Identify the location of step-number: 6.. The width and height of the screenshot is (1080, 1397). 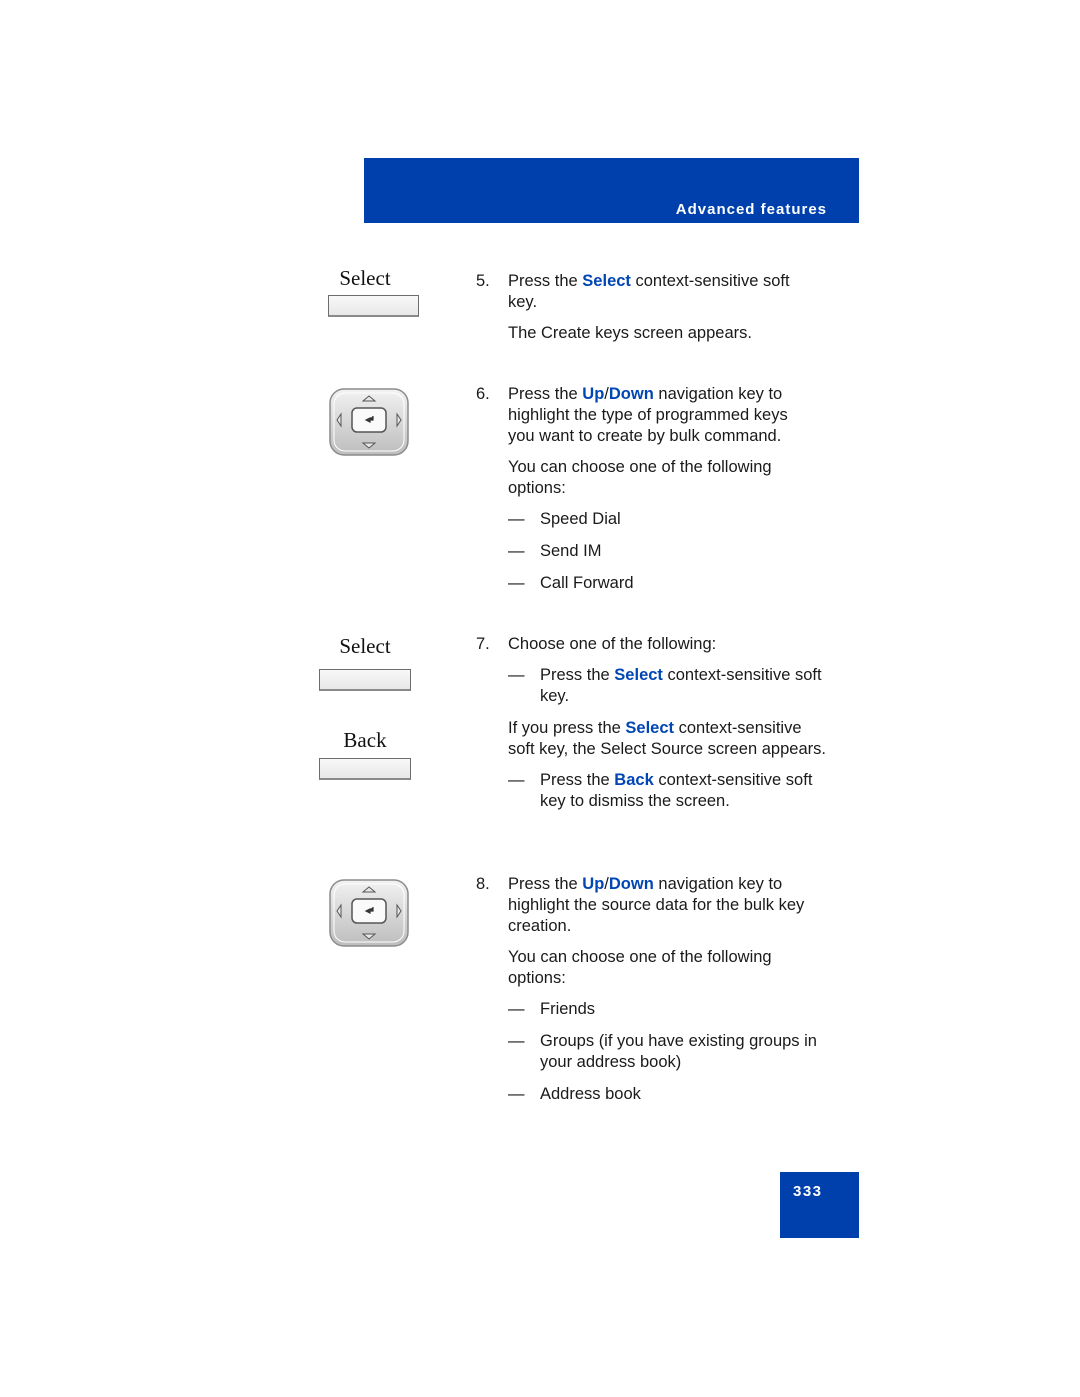
(483, 394).